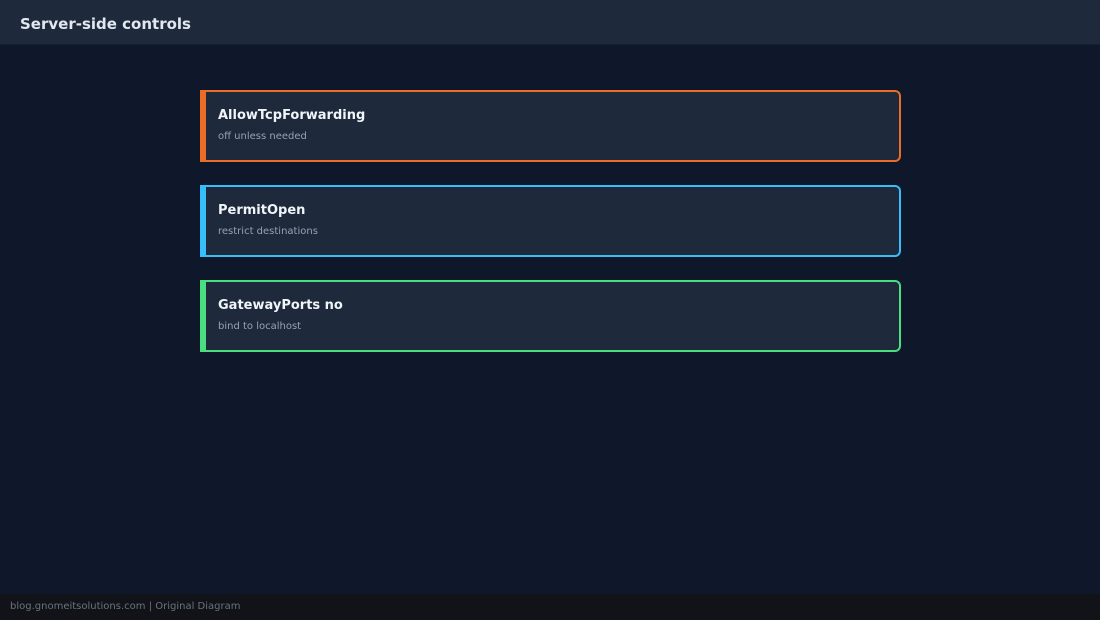 The height and width of the screenshot is (620, 1100). I want to click on control-card-description: restrict destinations, so click(268, 231).